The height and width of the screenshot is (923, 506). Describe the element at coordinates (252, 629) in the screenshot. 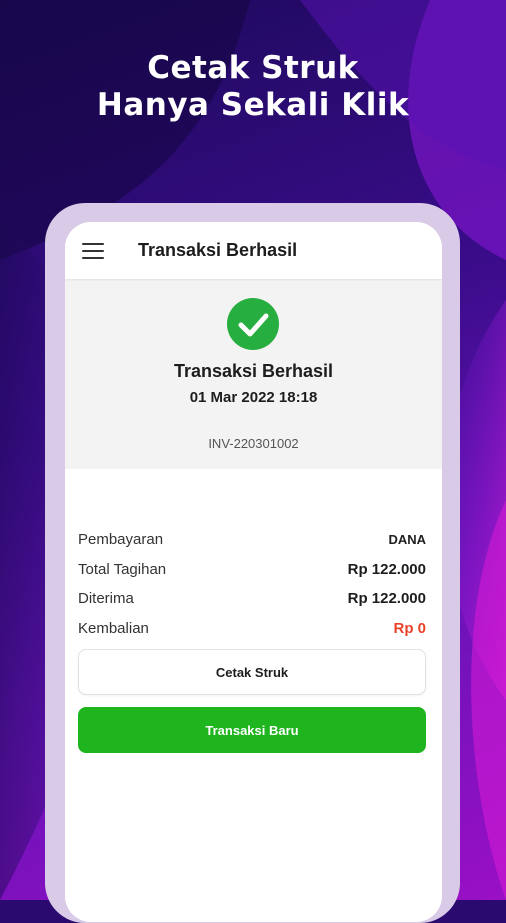

I see `detail-row-change: Kembalian Rp 0` at that location.